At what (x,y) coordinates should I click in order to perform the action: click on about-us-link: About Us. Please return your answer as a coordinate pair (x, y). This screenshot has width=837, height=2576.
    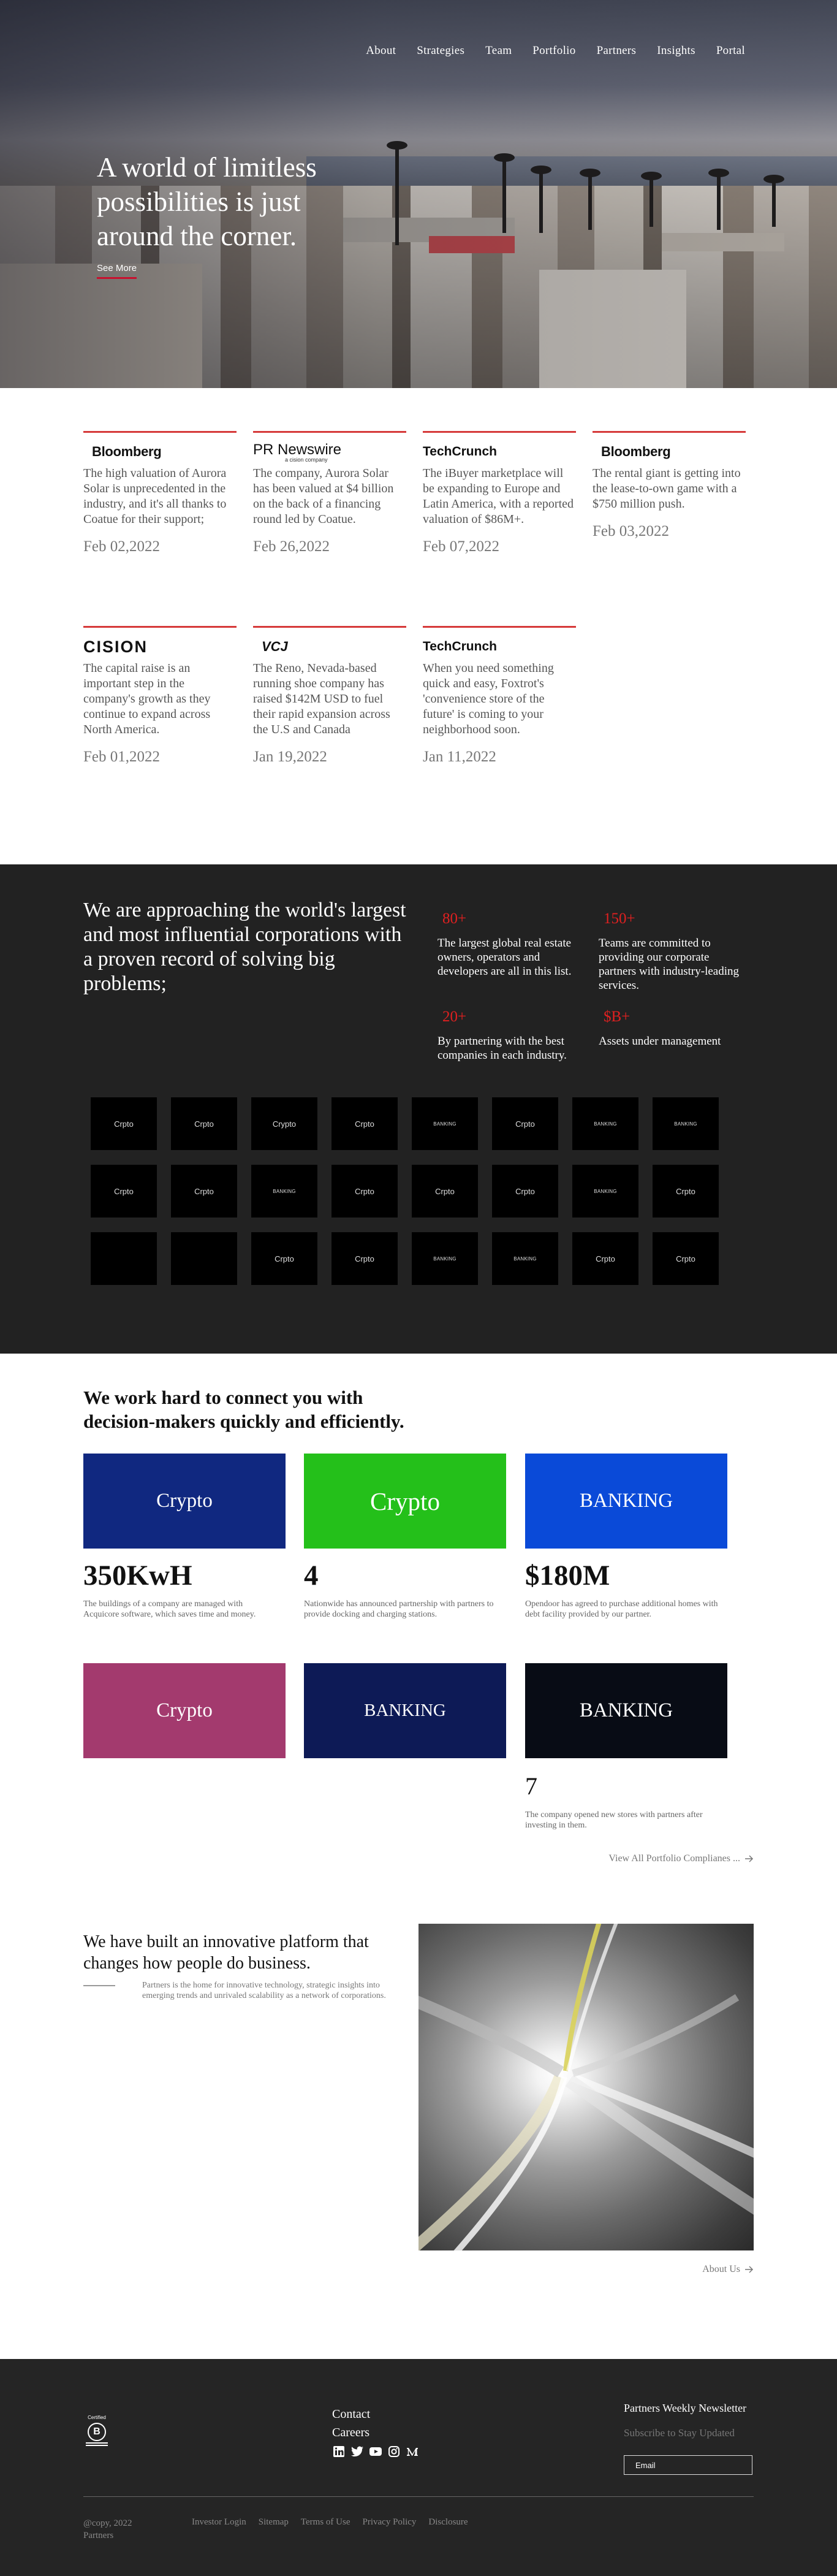
    Looking at the image, I should click on (728, 2269).